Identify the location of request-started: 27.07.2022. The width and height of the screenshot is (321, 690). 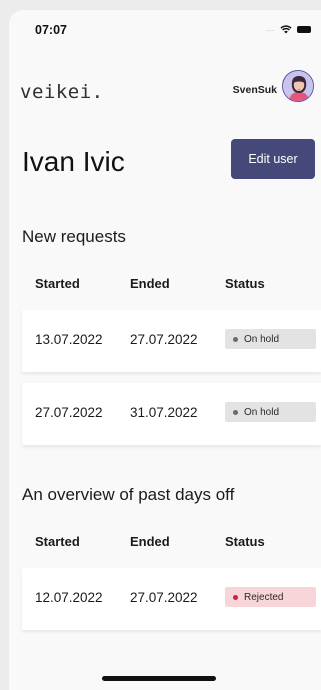
(69, 412).